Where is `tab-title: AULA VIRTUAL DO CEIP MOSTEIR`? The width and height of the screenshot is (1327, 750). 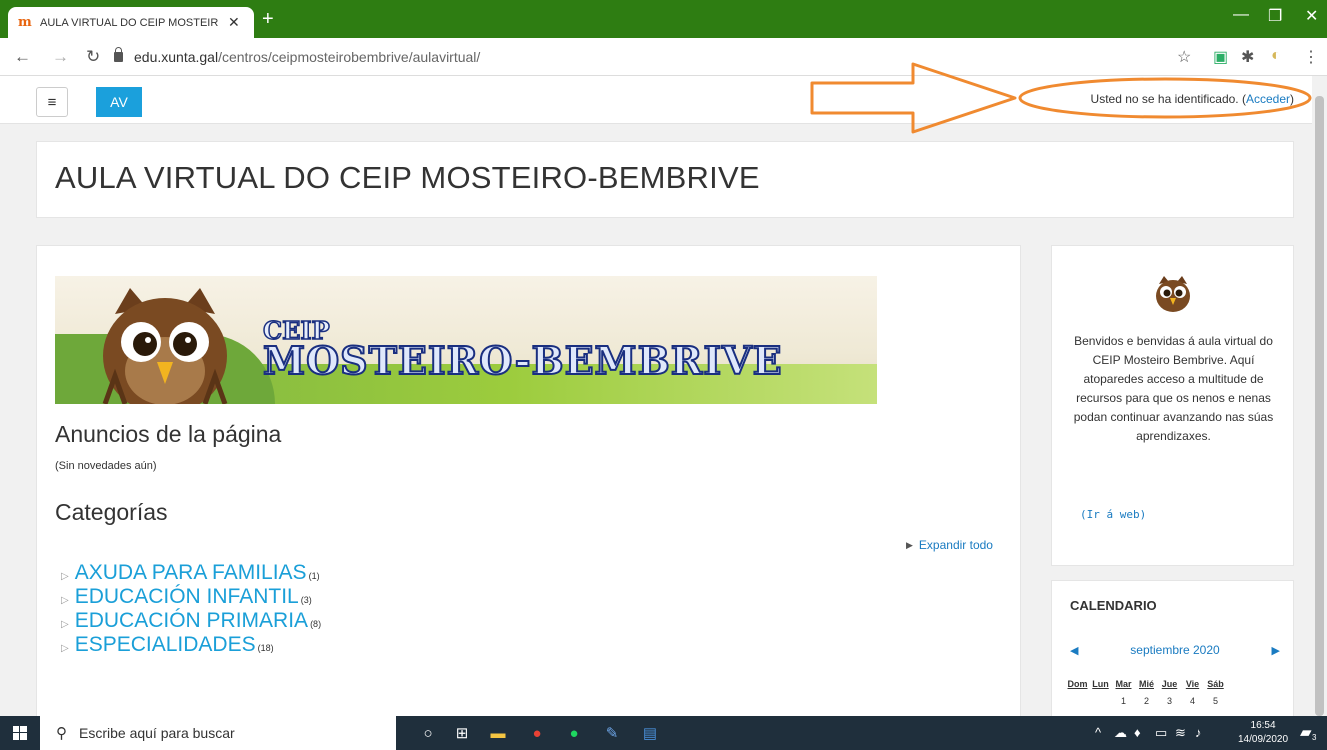
tab-title: AULA VIRTUAL DO CEIP MOSTEIR is located at coordinates (129, 22).